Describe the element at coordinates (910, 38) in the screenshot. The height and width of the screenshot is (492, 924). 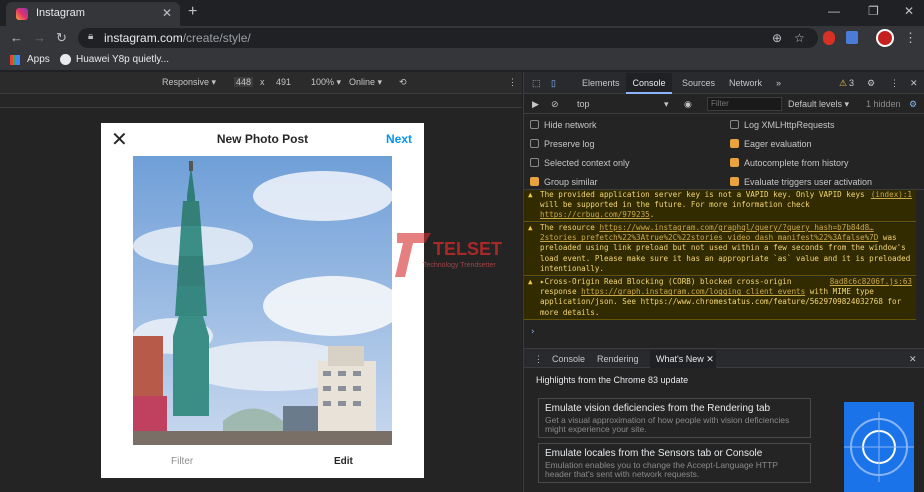
I see `menu-icon: ⋮` at that location.